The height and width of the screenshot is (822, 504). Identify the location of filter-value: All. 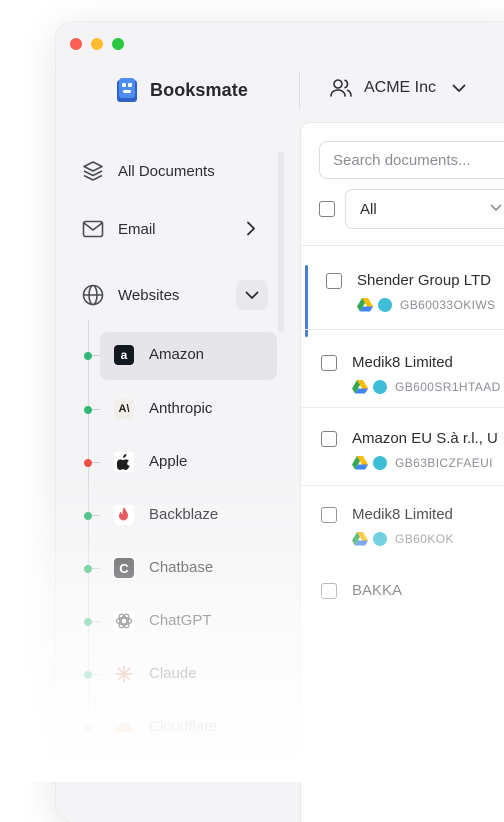
(368, 209).